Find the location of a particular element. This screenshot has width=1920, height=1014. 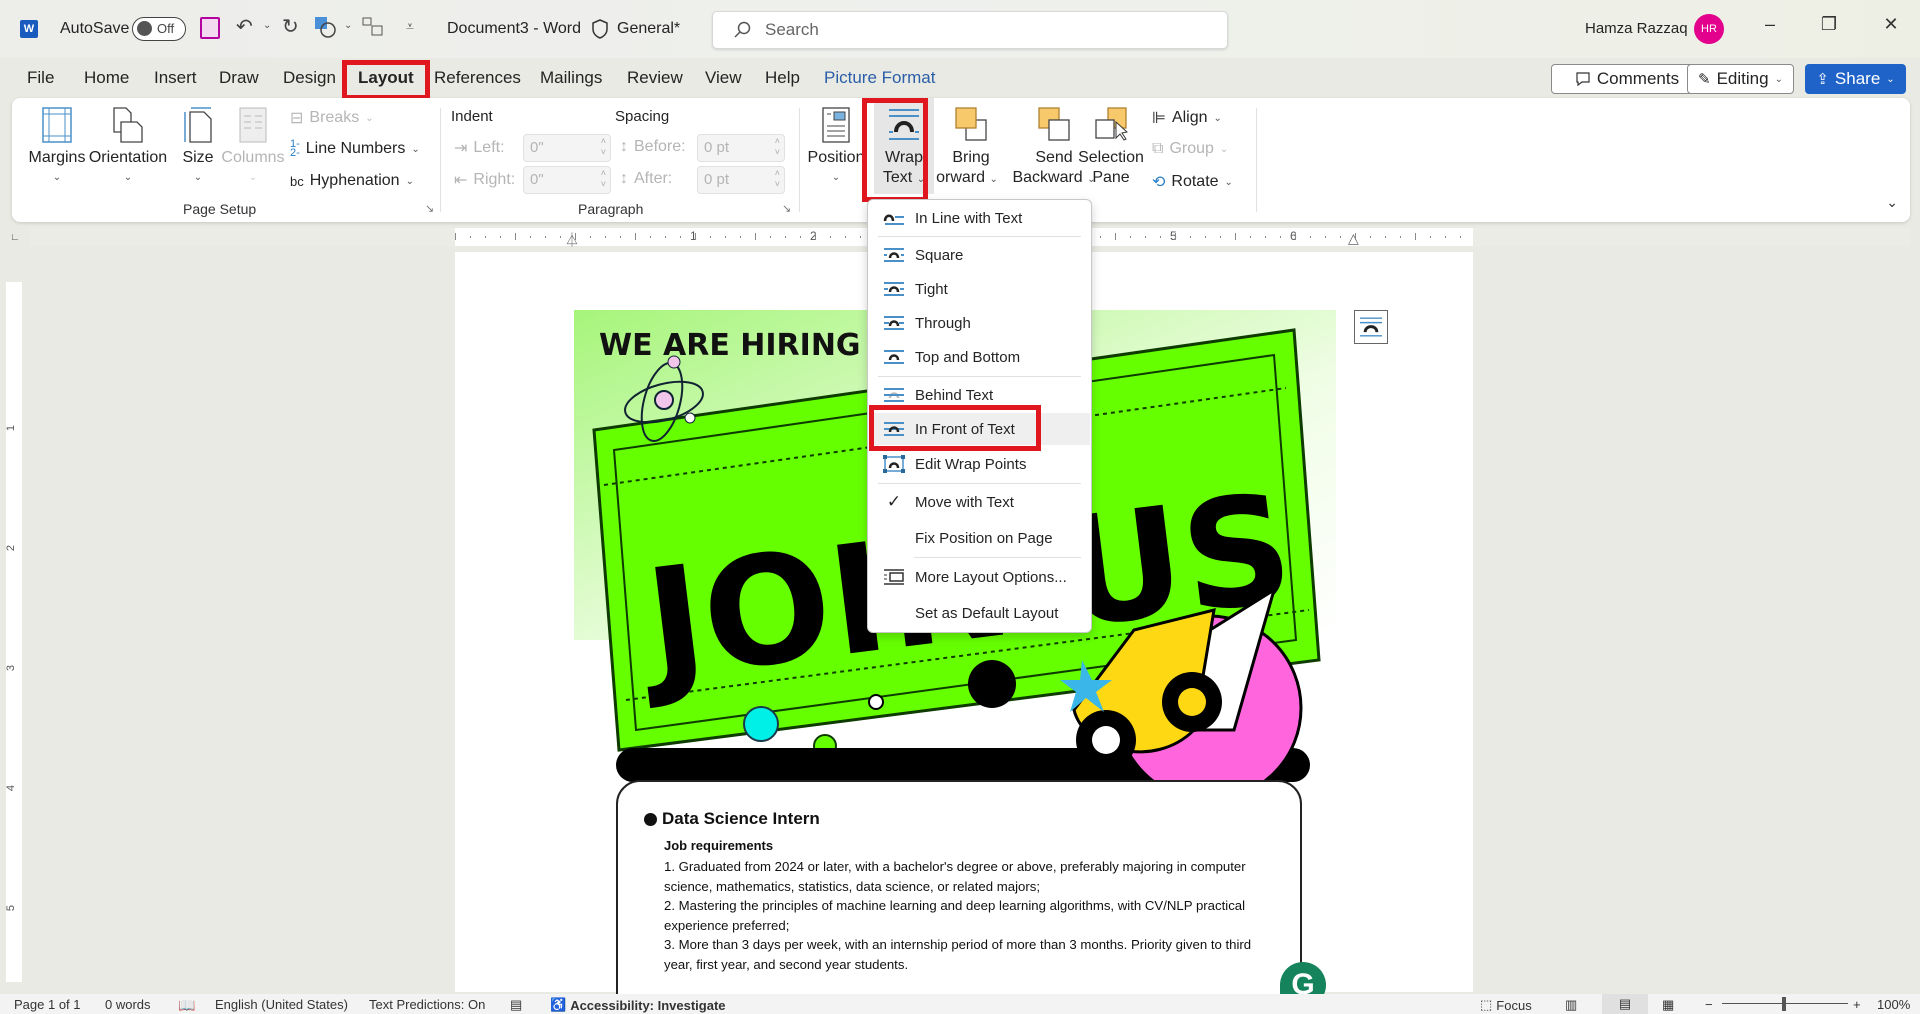

print-layout-icon: ▤ is located at coordinates (1625, 1004).